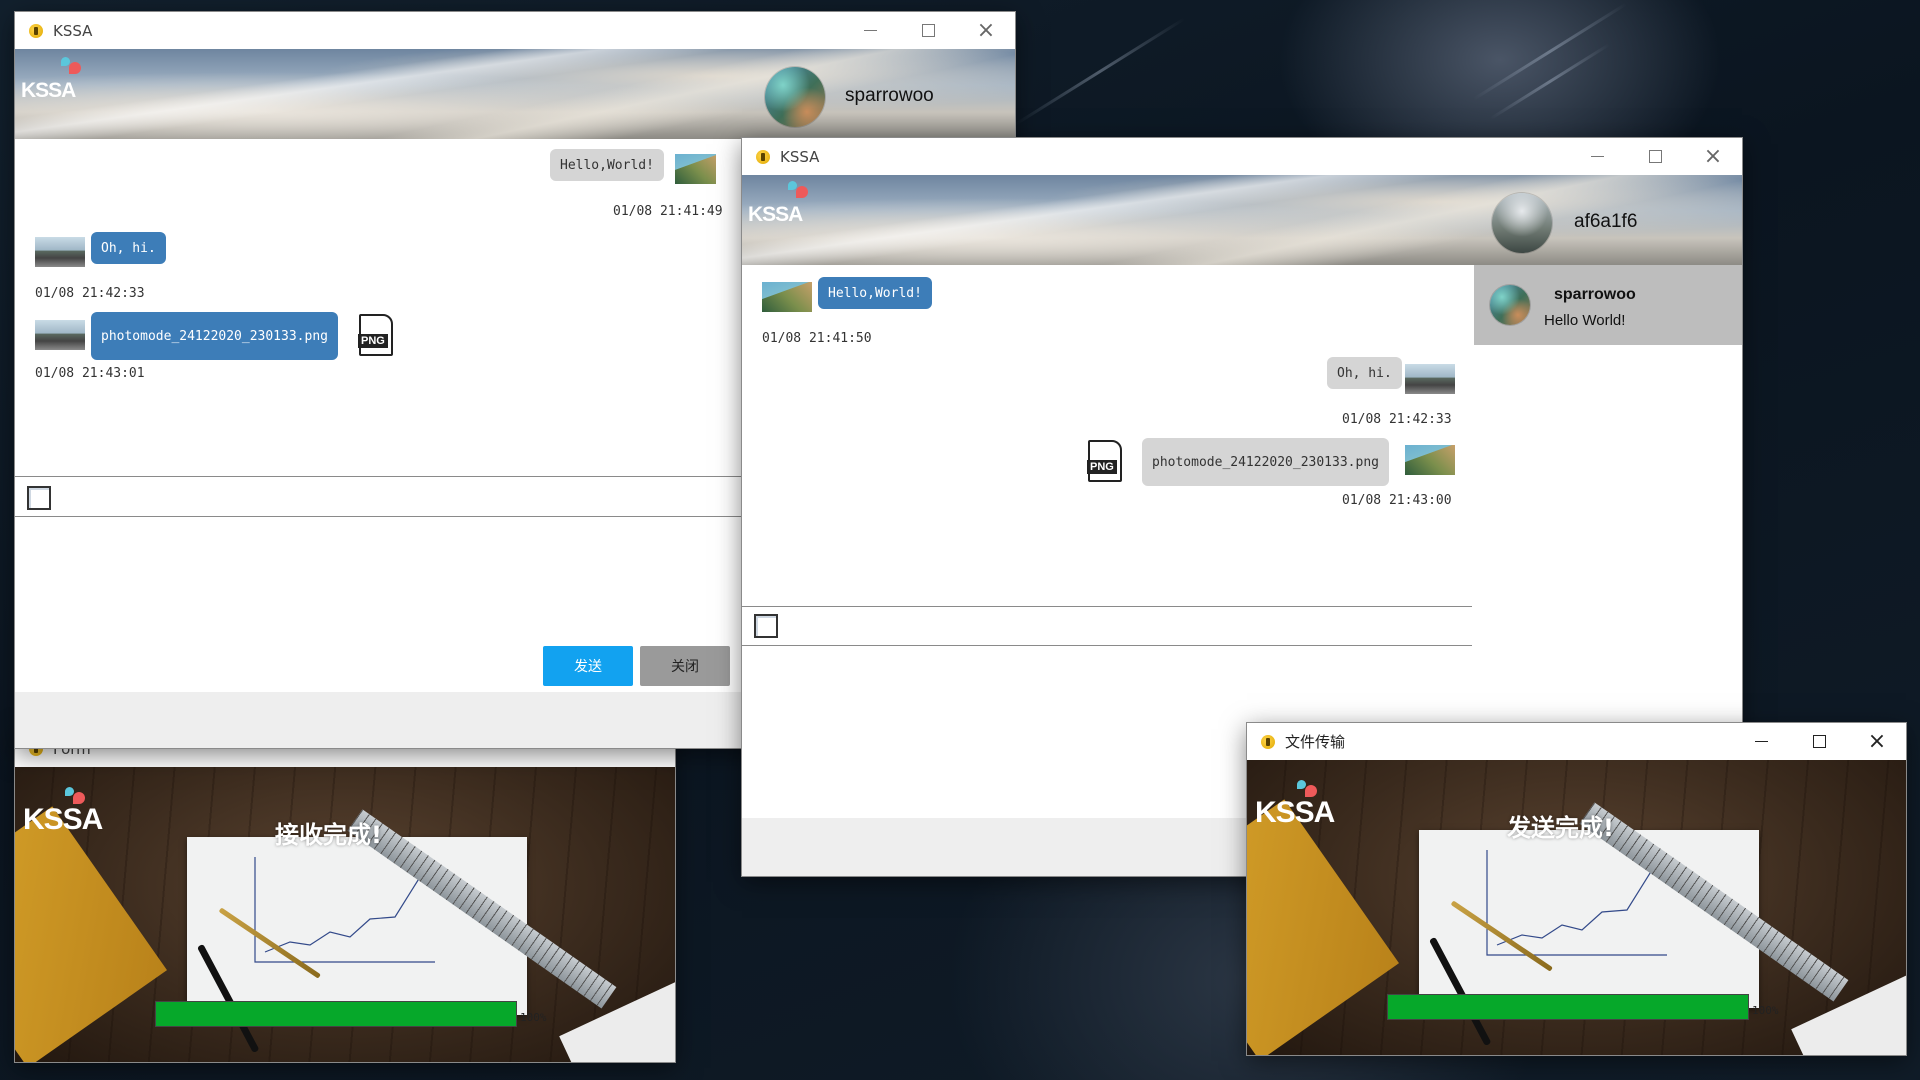 Image resolution: width=1920 pixels, height=1080 pixels. I want to click on transfer-background-image: KSSA 发送完成! 100%, so click(1576, 907).